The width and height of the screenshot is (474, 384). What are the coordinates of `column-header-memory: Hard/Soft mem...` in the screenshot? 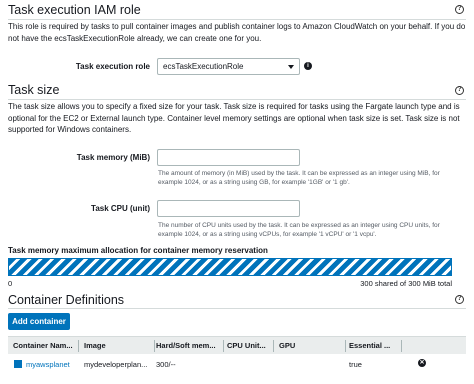 It's located at (186, 345).